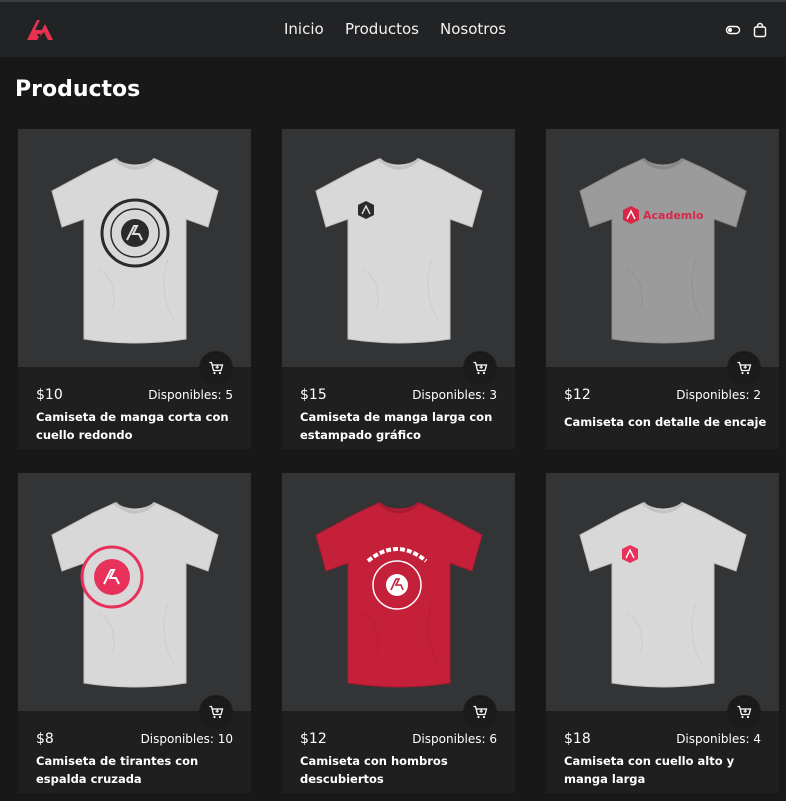 This screenshot has height=801, width=786. I want to click on nav-productos: Productos, so click(382, 29).